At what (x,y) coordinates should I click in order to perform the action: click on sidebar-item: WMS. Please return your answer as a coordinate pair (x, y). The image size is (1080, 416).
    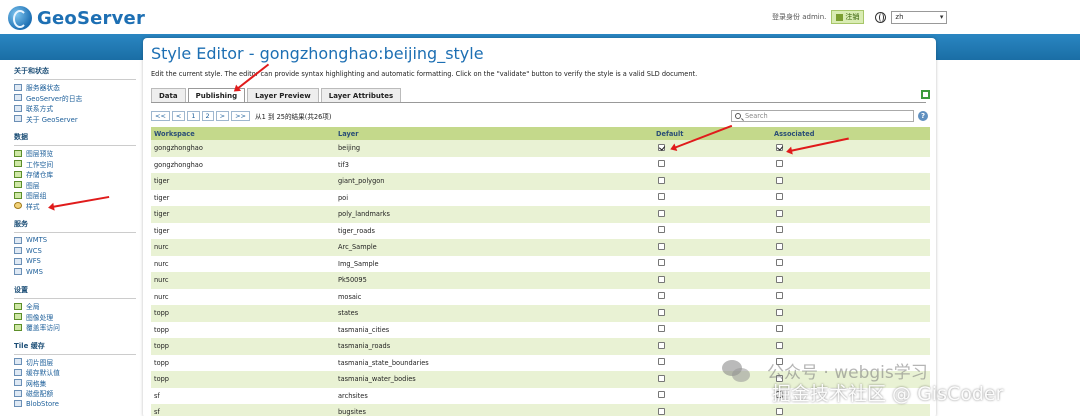
    Looking at the image, I should click on (77, 272).